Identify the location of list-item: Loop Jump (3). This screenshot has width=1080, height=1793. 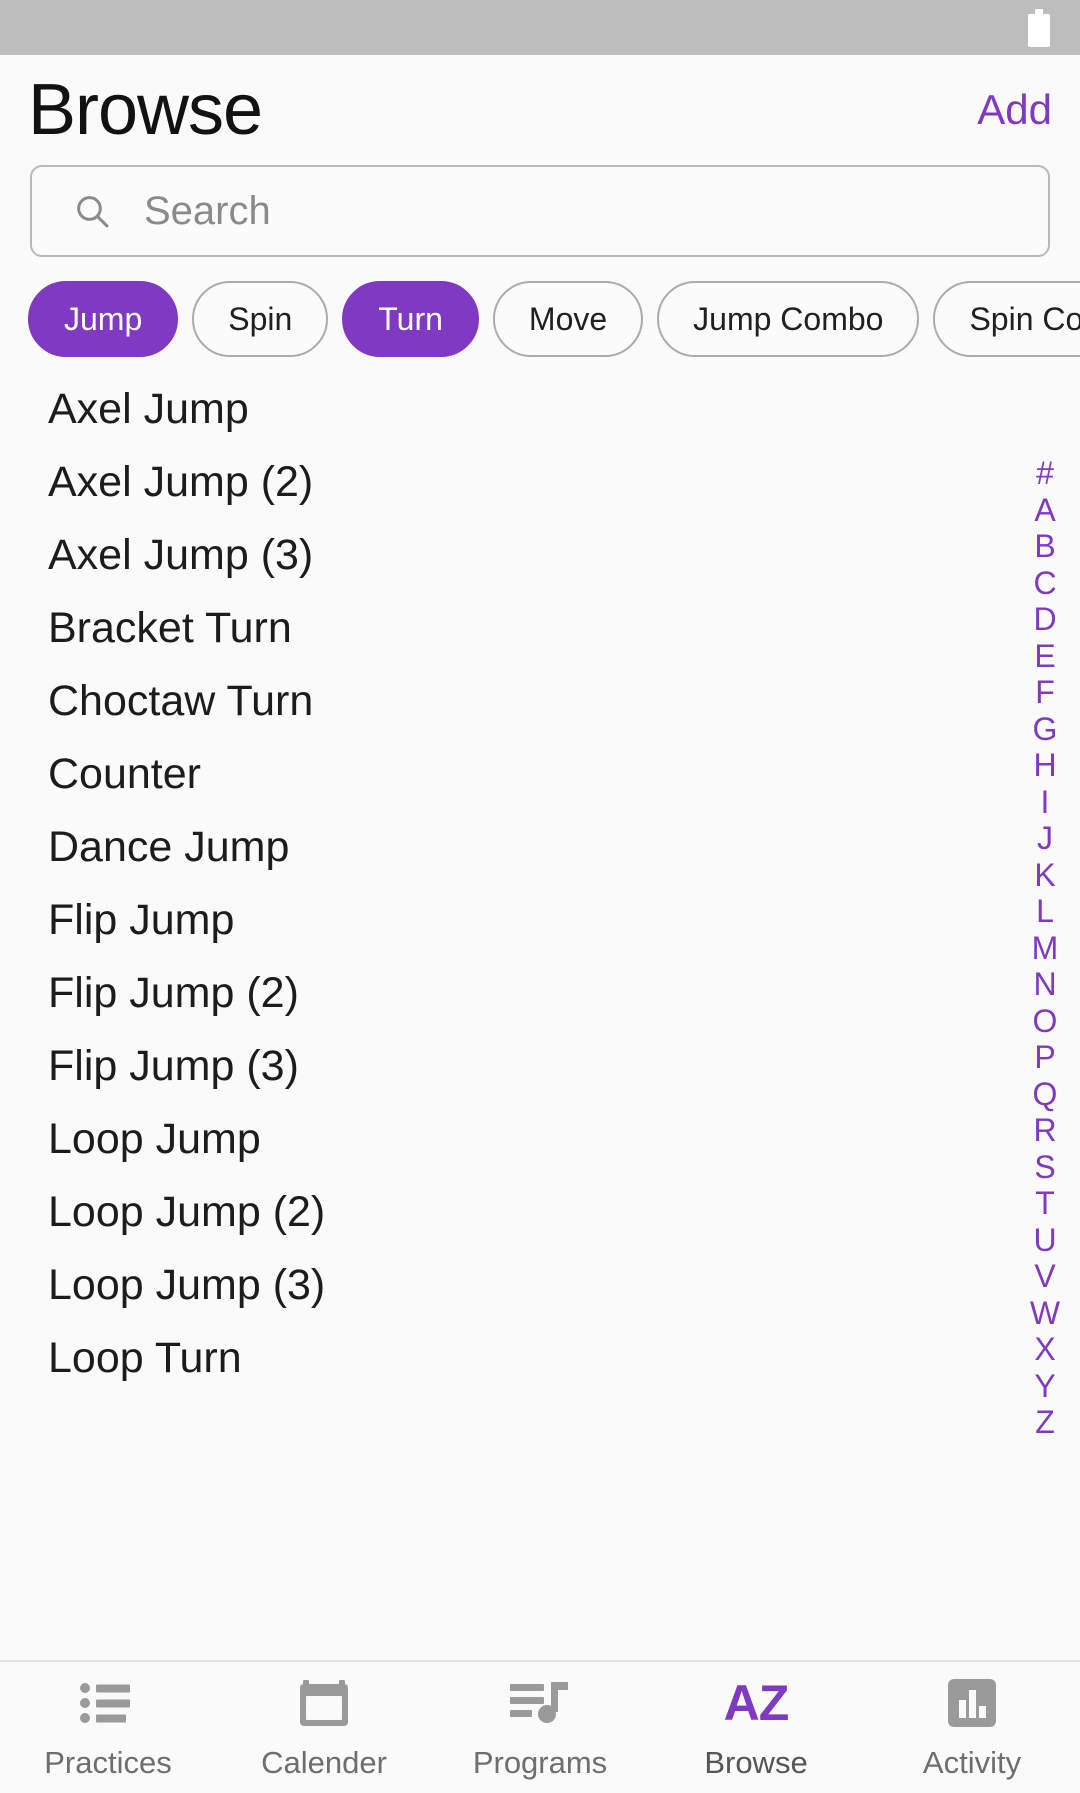
(564, 1285).